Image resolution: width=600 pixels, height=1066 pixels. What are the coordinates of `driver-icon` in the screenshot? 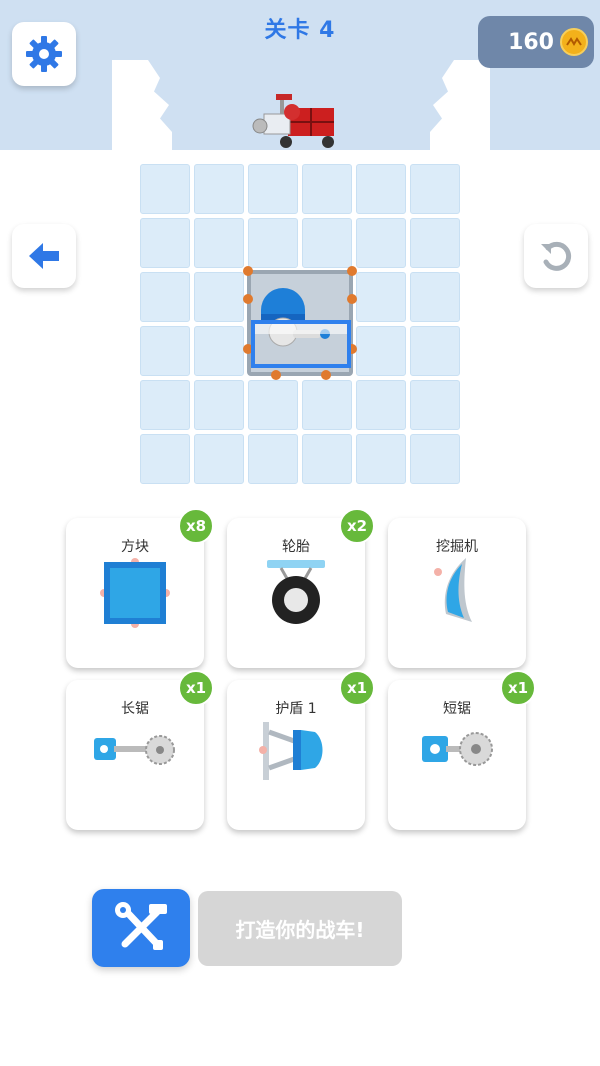 It's located at (301, 328).